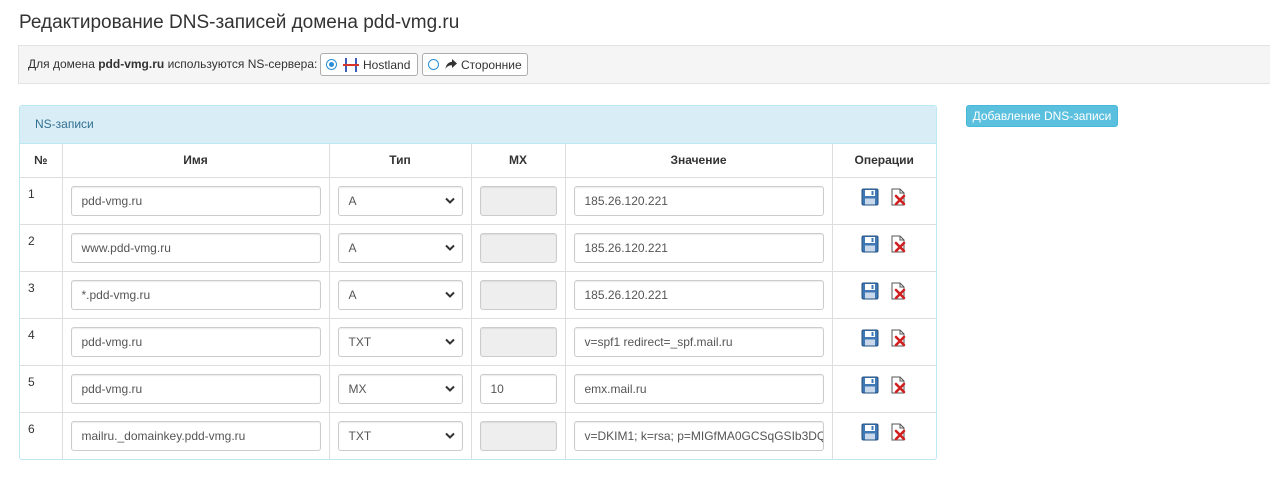 This screenshot has width=1270, height=478. Describe the element at coordinates (41, 247) in the screenshot. I see `row-number: 2` at that location.